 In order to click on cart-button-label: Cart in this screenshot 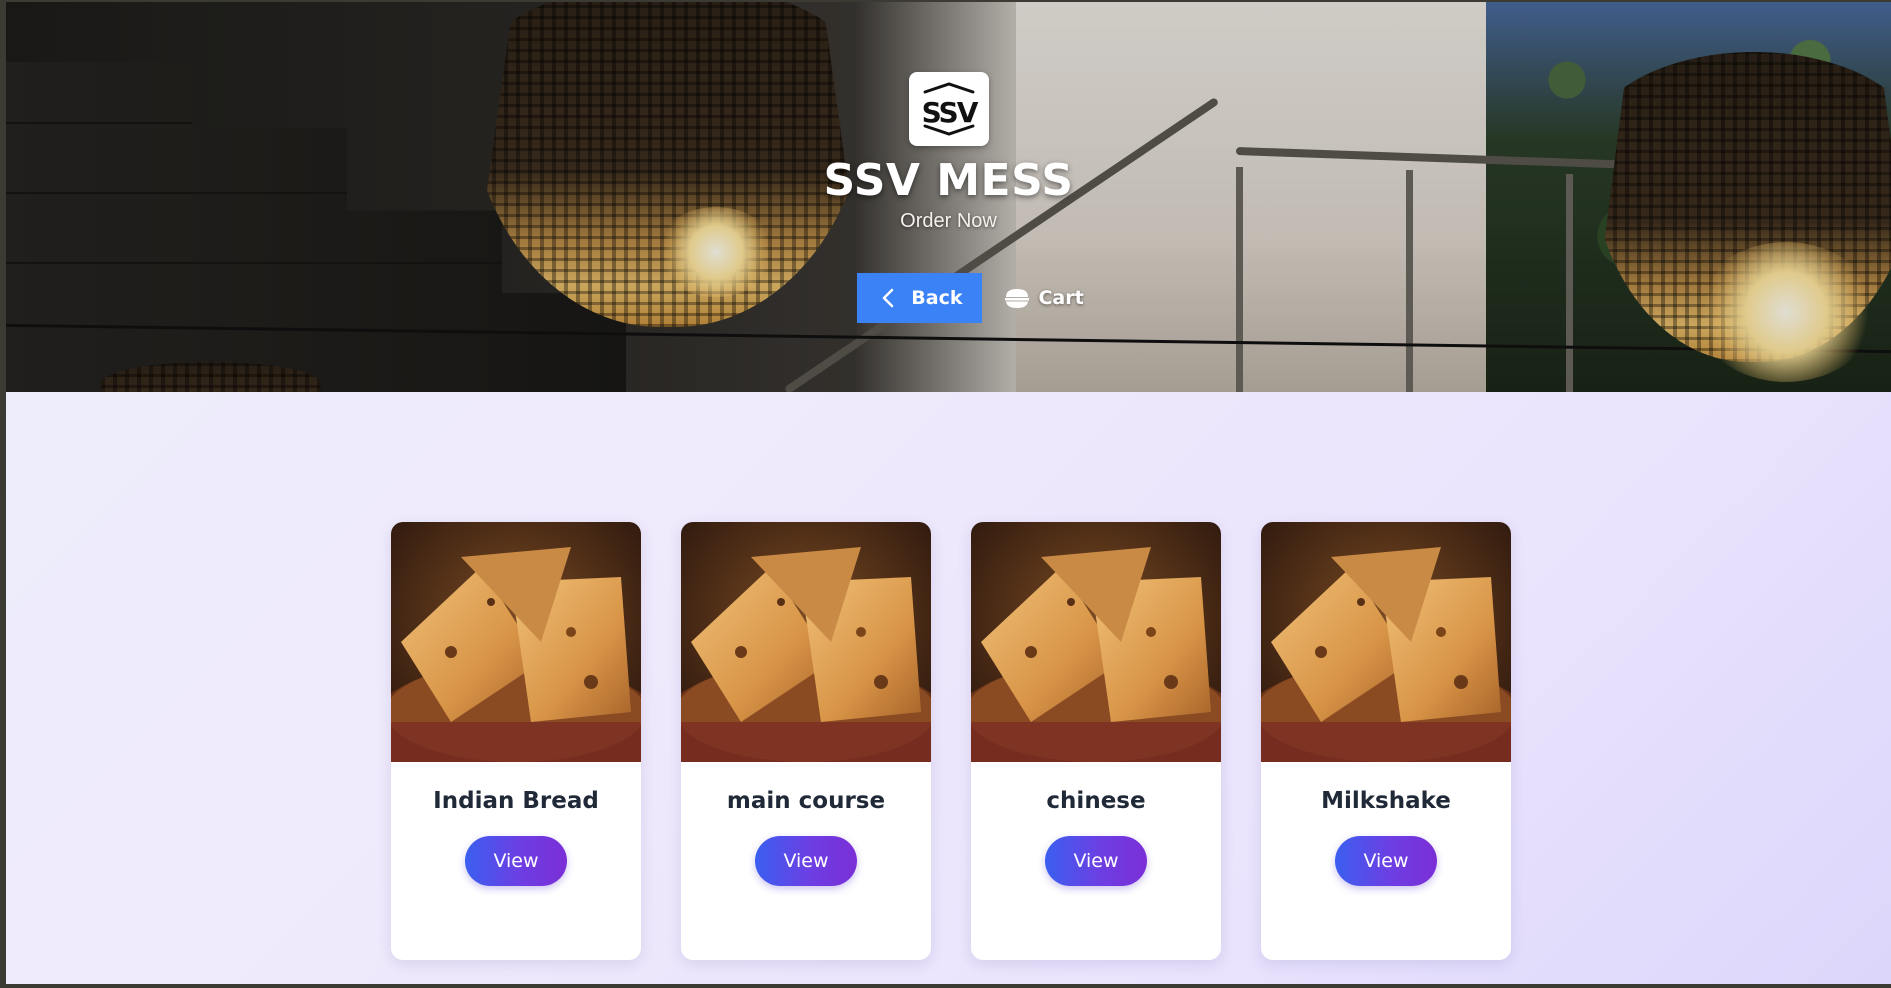, I will do `click(1061, 298)`.